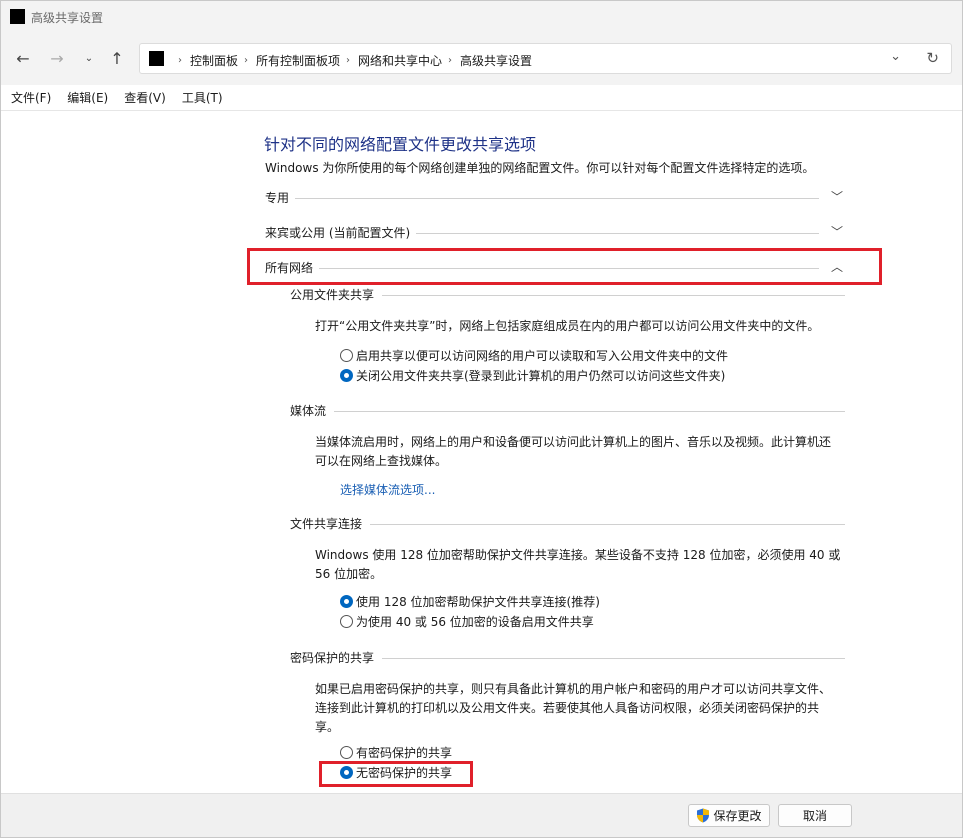 The width and height of the screenshot is (963, 838). Describe the element at coordinates (475, 621) in the screenshot. I see `radio-label: 为使用 40 或 56 位加密的设备启用文件共享` at that location.